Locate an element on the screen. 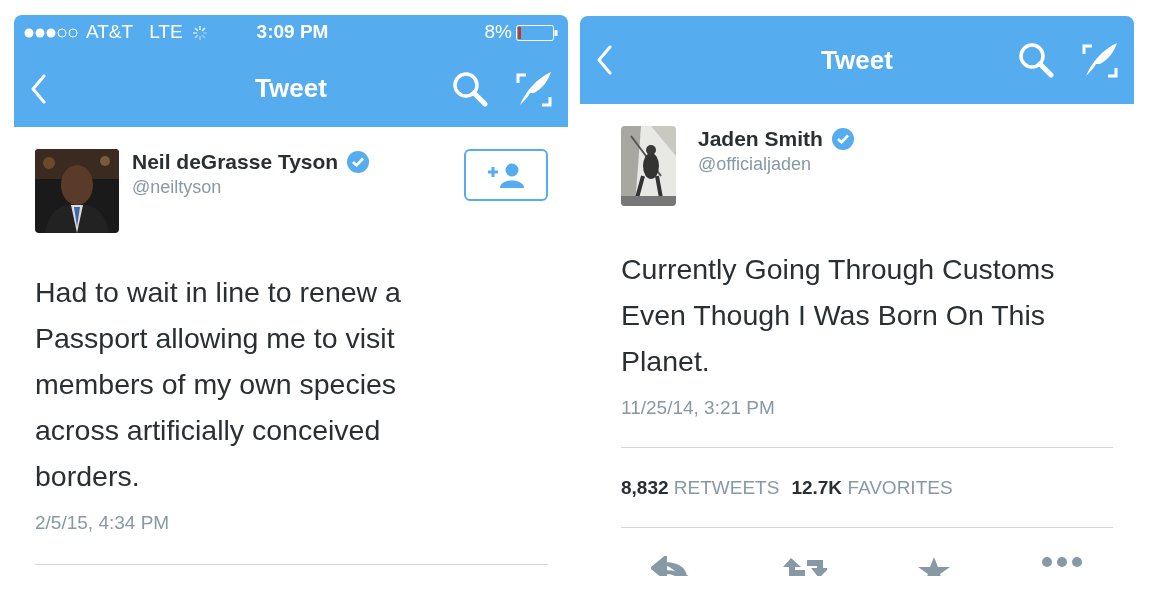  more-icon is located at coordinates (1062, 562).